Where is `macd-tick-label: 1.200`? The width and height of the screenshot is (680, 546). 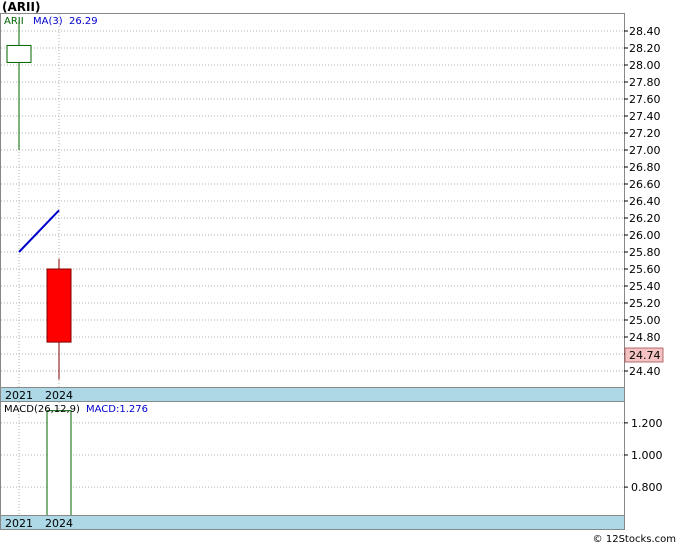
macd-tick-label: 1.200 is located at coordinates (647, 423).